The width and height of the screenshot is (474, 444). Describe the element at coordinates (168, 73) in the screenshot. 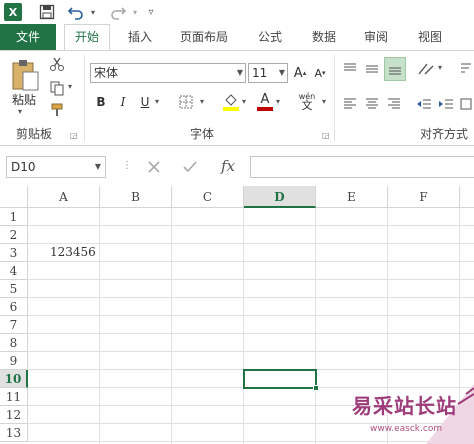

I see `font-name-select: 宋体 ▼` at that location.